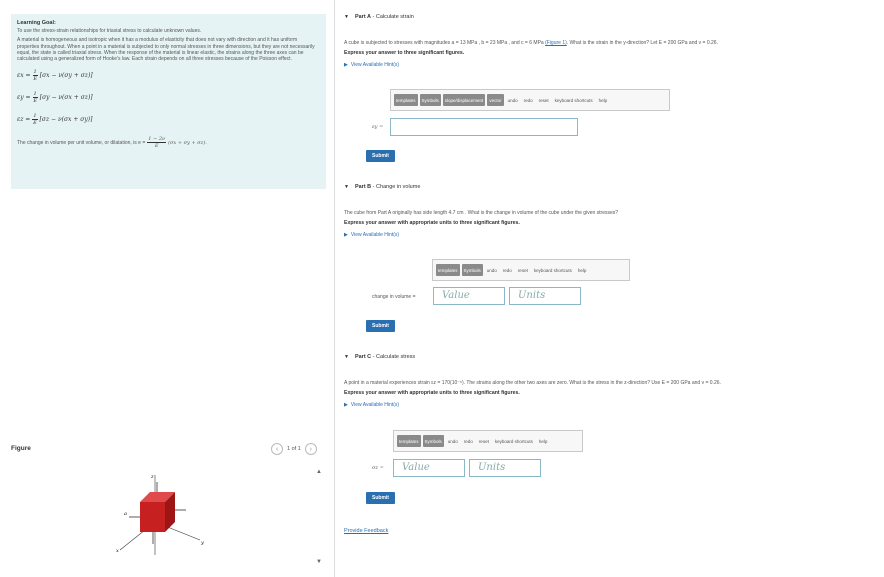 The width and height of the screenshot is (884, 577). What do you see at coordinates (21, 448) in the screenshot?
I see `figure-label: Figure` at bounding box center [21, 448].